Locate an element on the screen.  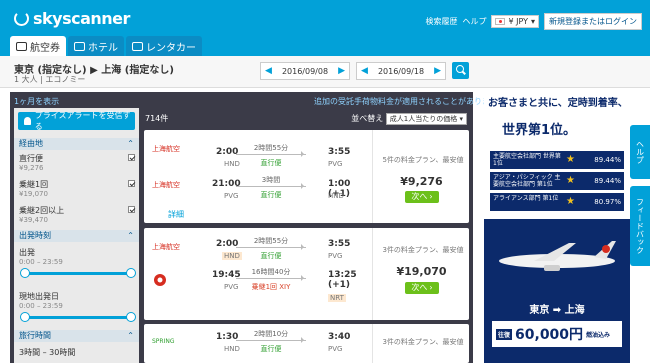
stops-filter-header: 経由地 ⌃ is located at coordinates (76, 144).